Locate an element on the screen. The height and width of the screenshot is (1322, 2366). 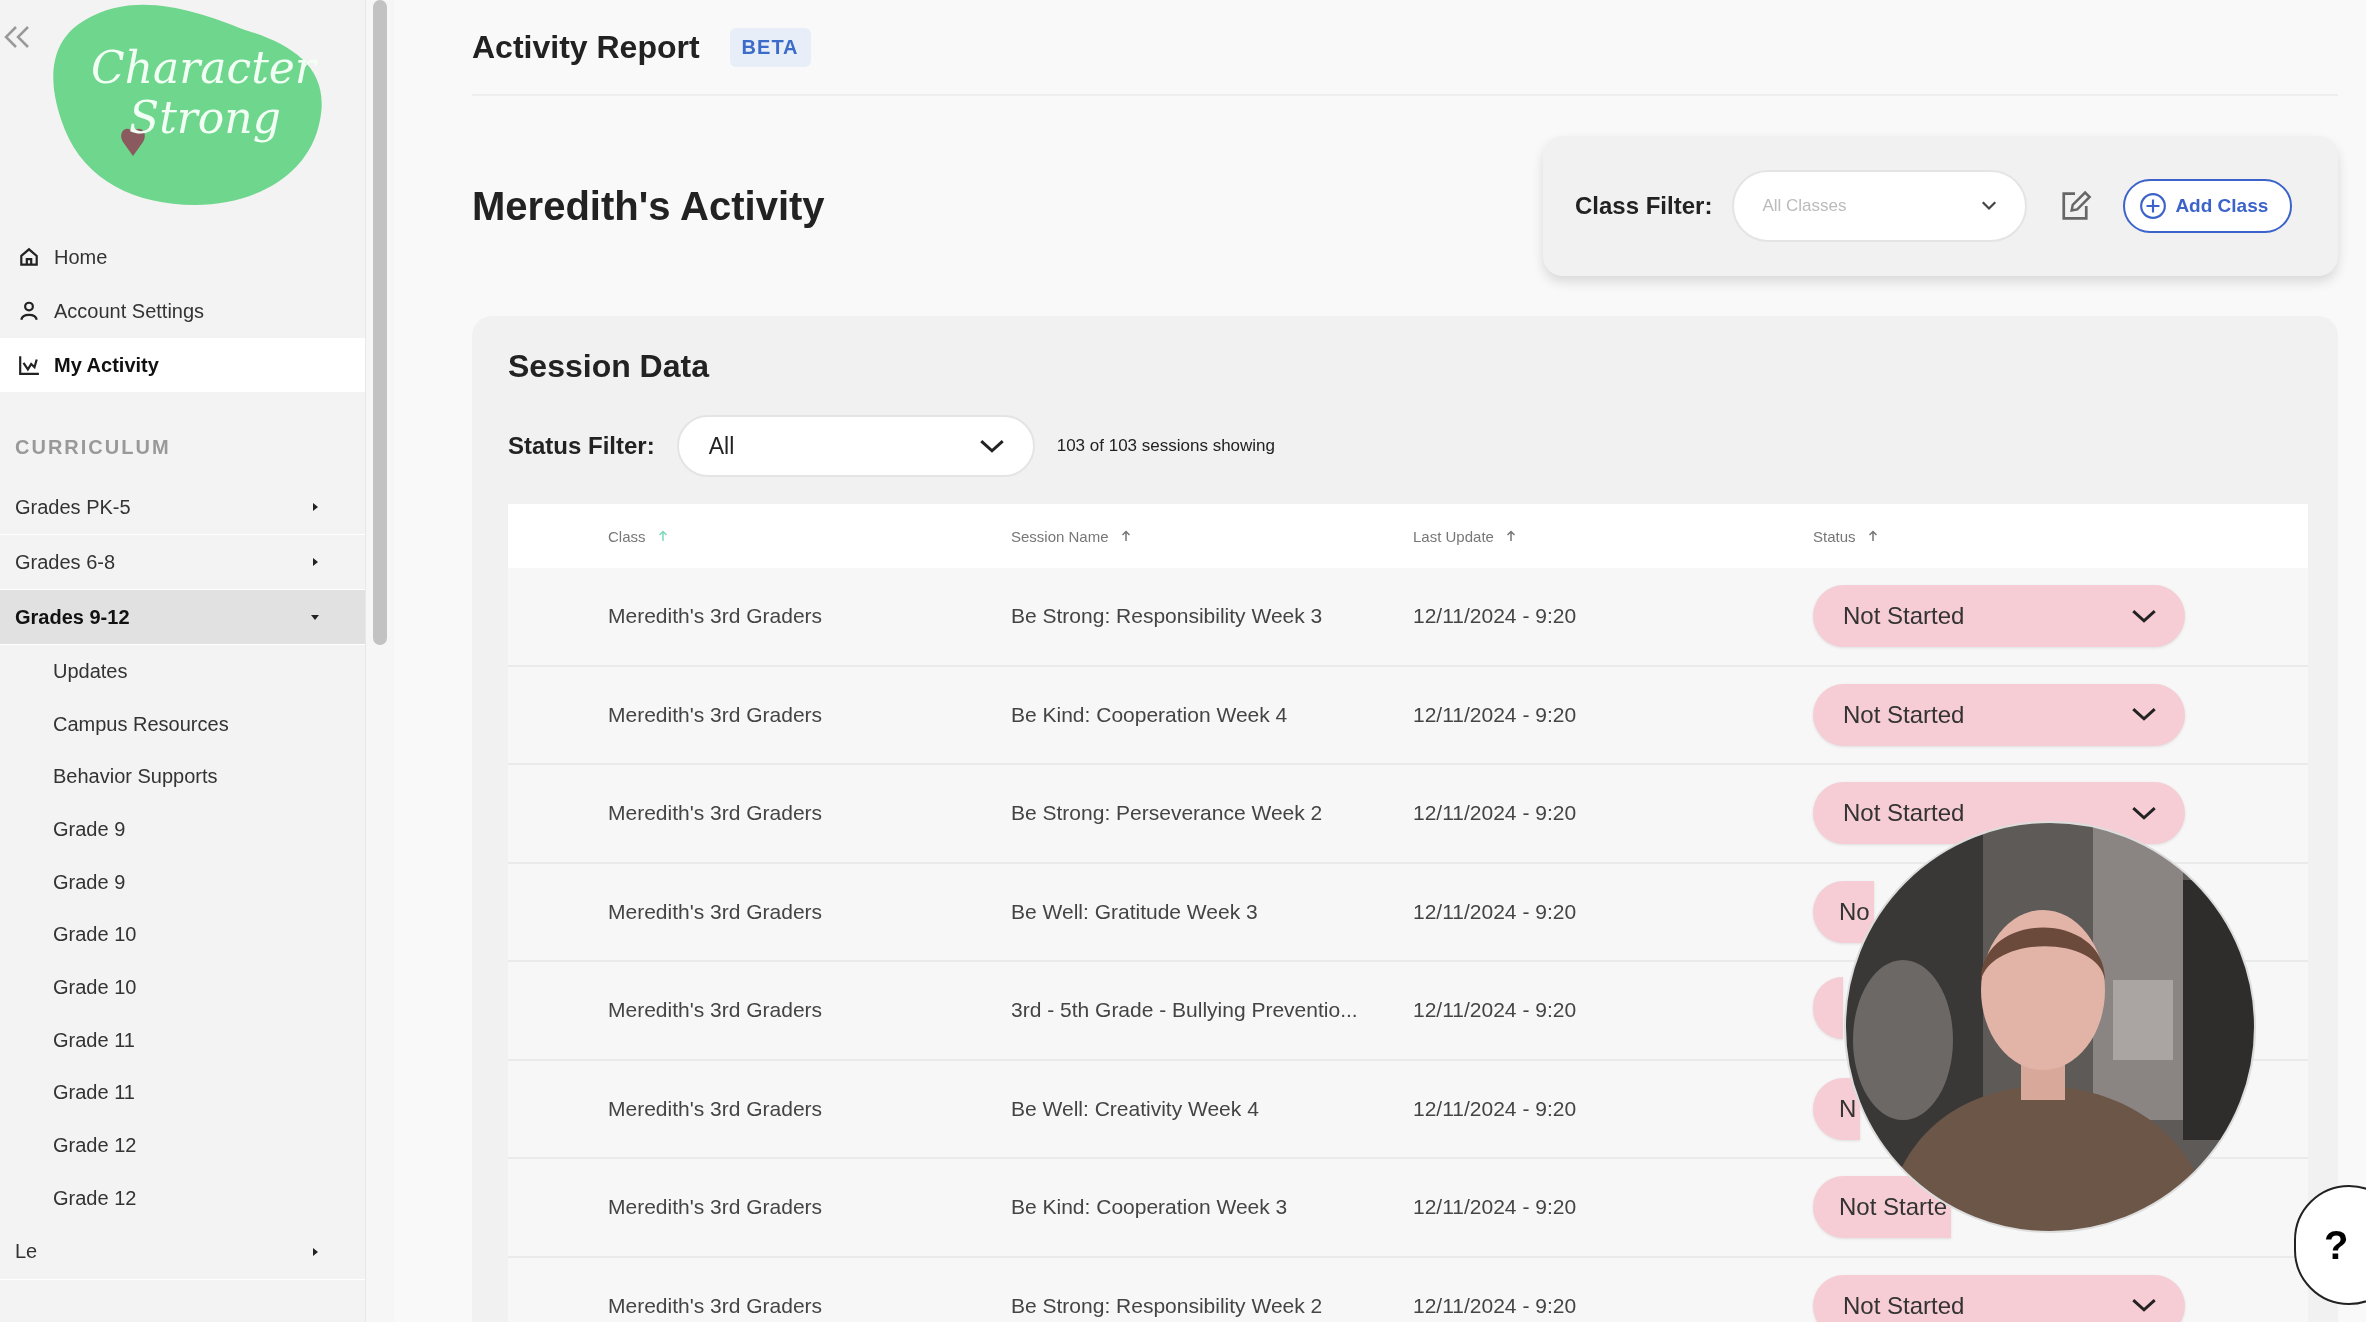
status-select: No is located at coordinates (1843, 911).